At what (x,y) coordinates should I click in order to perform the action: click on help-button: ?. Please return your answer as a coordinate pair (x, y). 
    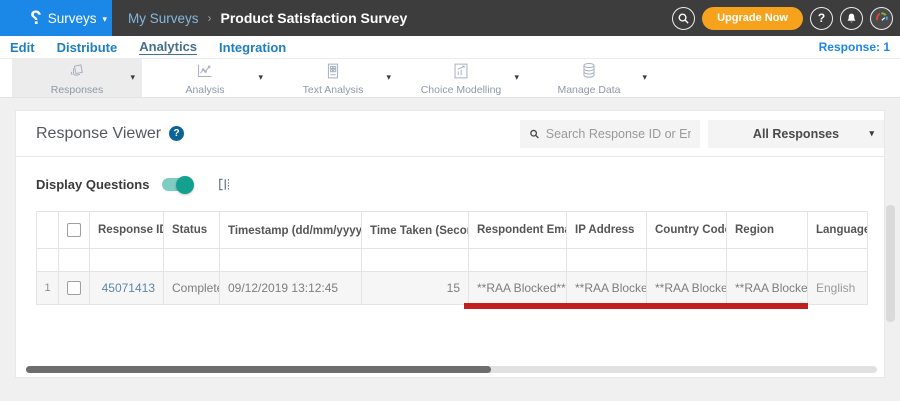
    Looking at the image, I should click on (821, 18).